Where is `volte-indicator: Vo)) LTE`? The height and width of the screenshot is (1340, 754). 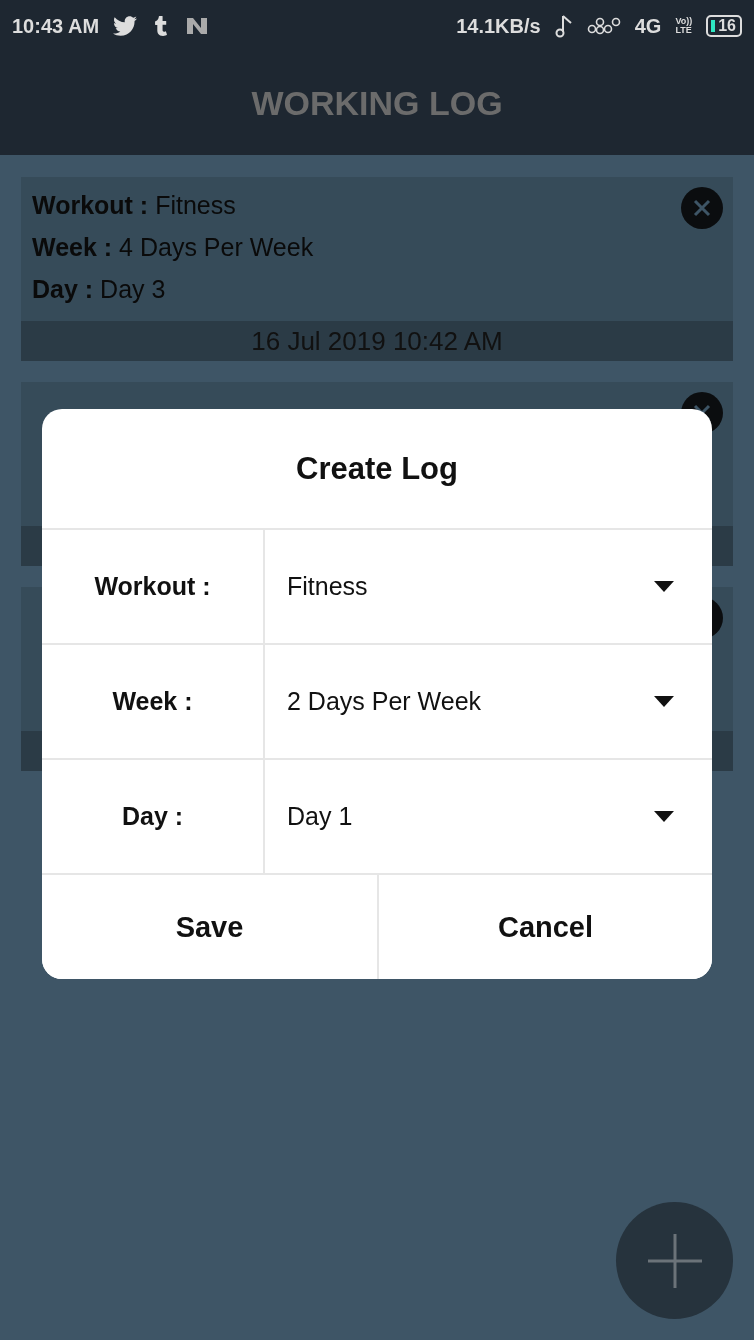
volte-indicator: Vo)) LTE is located at coordinates (684, 26).